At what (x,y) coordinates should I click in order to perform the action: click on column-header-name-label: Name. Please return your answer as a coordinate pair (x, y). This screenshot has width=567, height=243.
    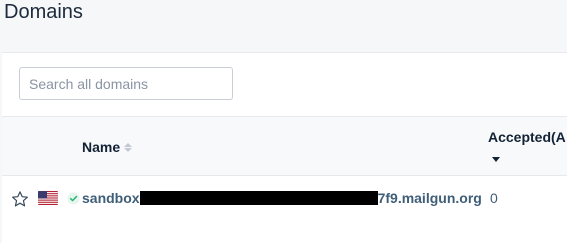
    Looking at the image, I should click on (101, 147).